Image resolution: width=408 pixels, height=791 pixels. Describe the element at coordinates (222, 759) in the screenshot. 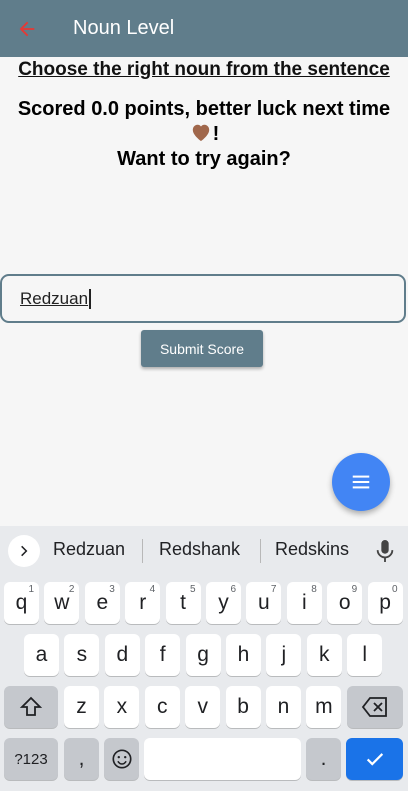

I see `space-key` at that location.